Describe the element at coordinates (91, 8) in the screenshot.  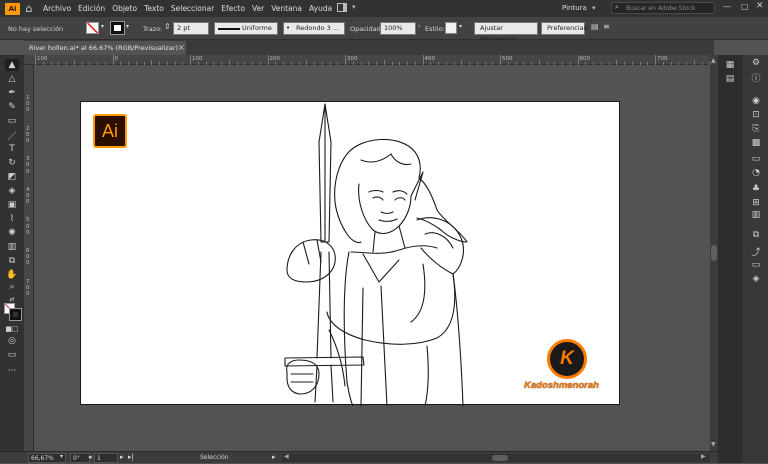
I see `menu-edicion: Edición` at that location.